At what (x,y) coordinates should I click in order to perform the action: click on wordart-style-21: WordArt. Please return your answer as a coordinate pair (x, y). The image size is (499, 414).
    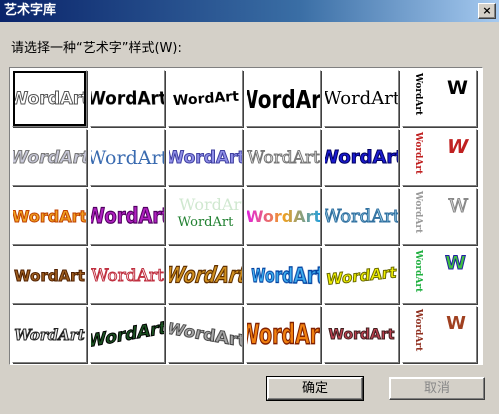
    Looking at the image, I should click on (205, 275).